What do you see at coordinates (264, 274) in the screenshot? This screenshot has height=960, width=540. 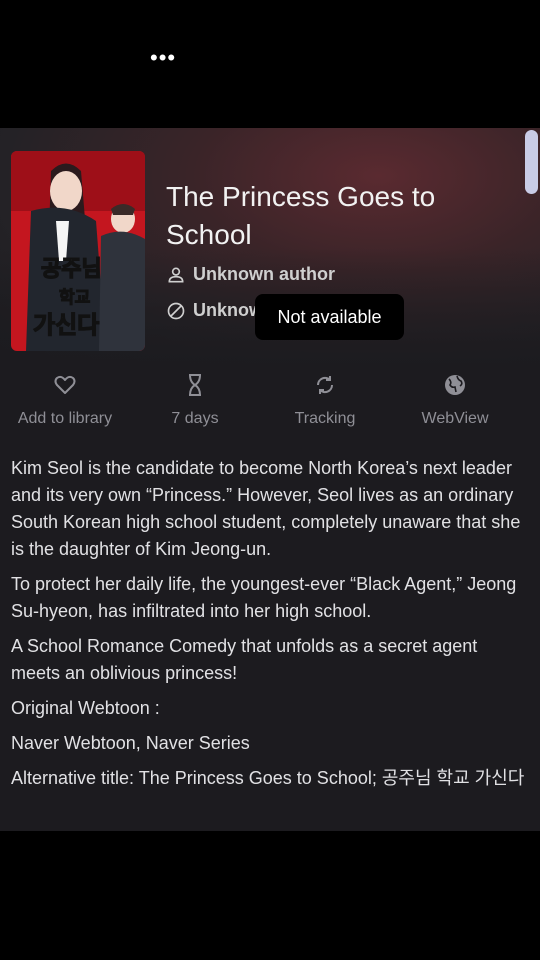 I see `author-label: Unknown author` at bounding box center [264, 274].